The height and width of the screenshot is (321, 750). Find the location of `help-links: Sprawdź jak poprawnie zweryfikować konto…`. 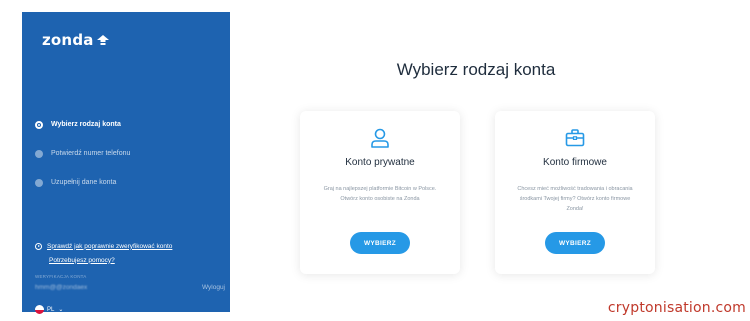

help-links: Sprawdź jak poprawnie zweryfikować konto… is located at coordinates (130, 253).